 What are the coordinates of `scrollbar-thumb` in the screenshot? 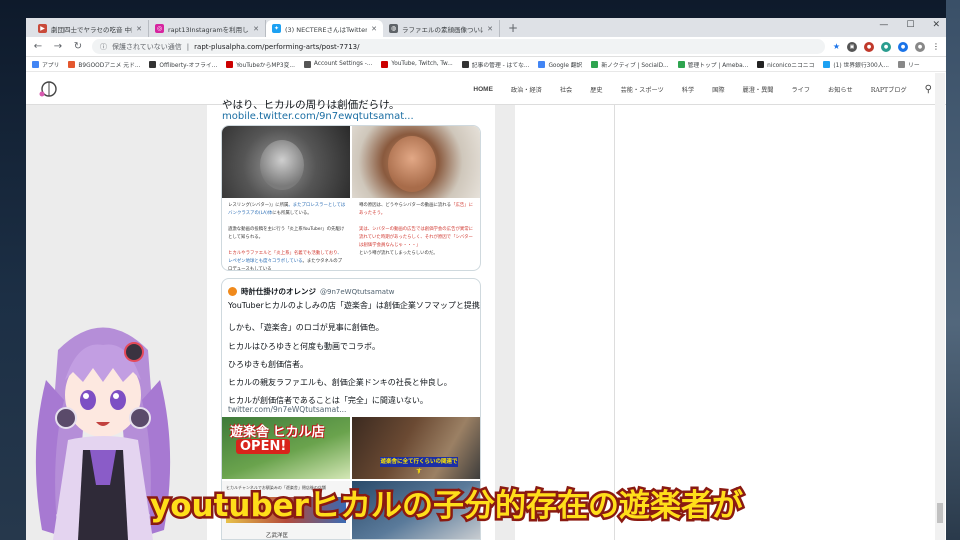 It's located at (940, 513).